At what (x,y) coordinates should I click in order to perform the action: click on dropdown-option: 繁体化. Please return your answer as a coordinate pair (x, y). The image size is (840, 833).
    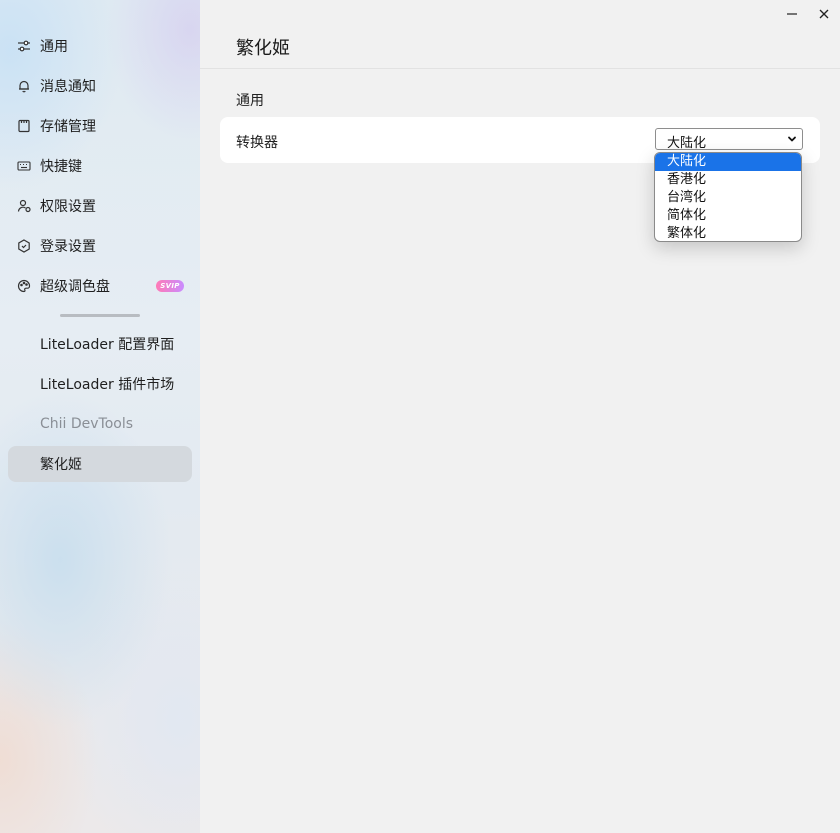
    Looking at the image, I should click on (728, 233).